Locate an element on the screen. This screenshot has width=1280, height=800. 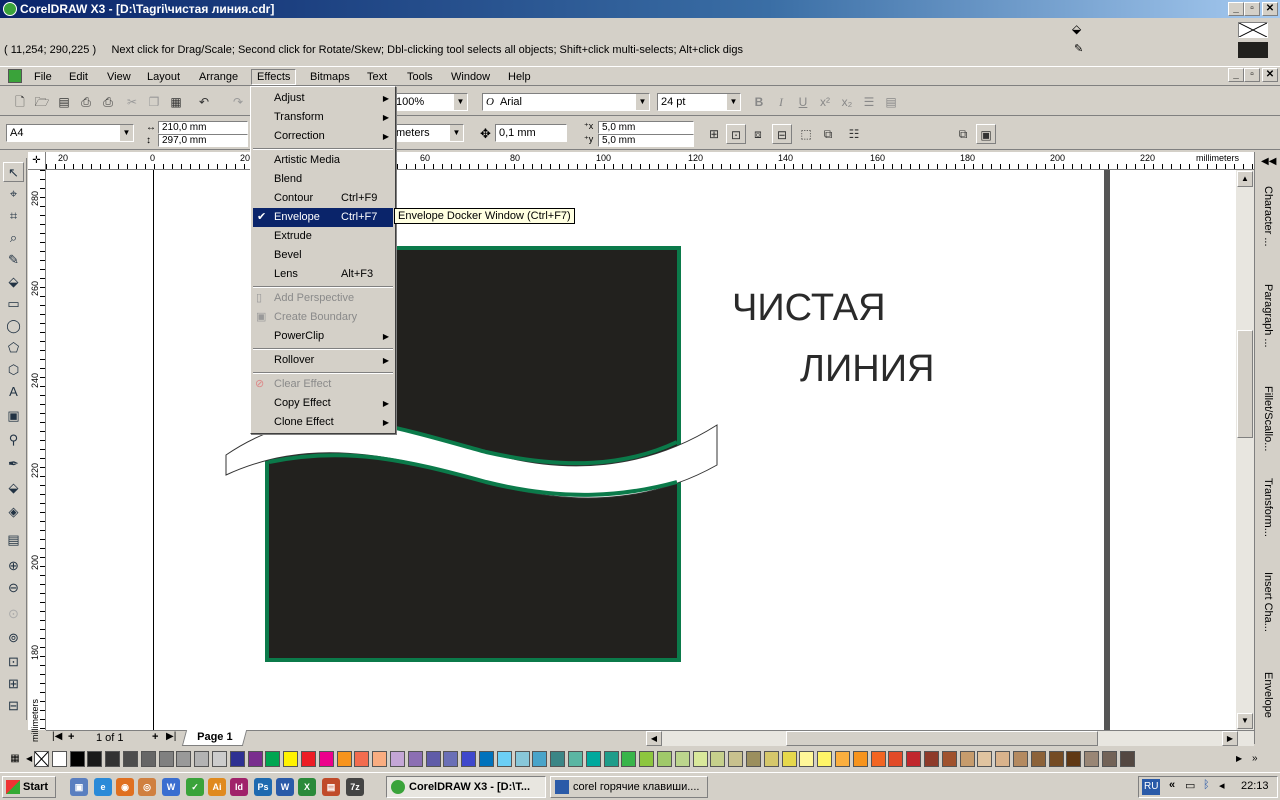
print-merge-icon: ⎙ is located at coordinates (108, 102).